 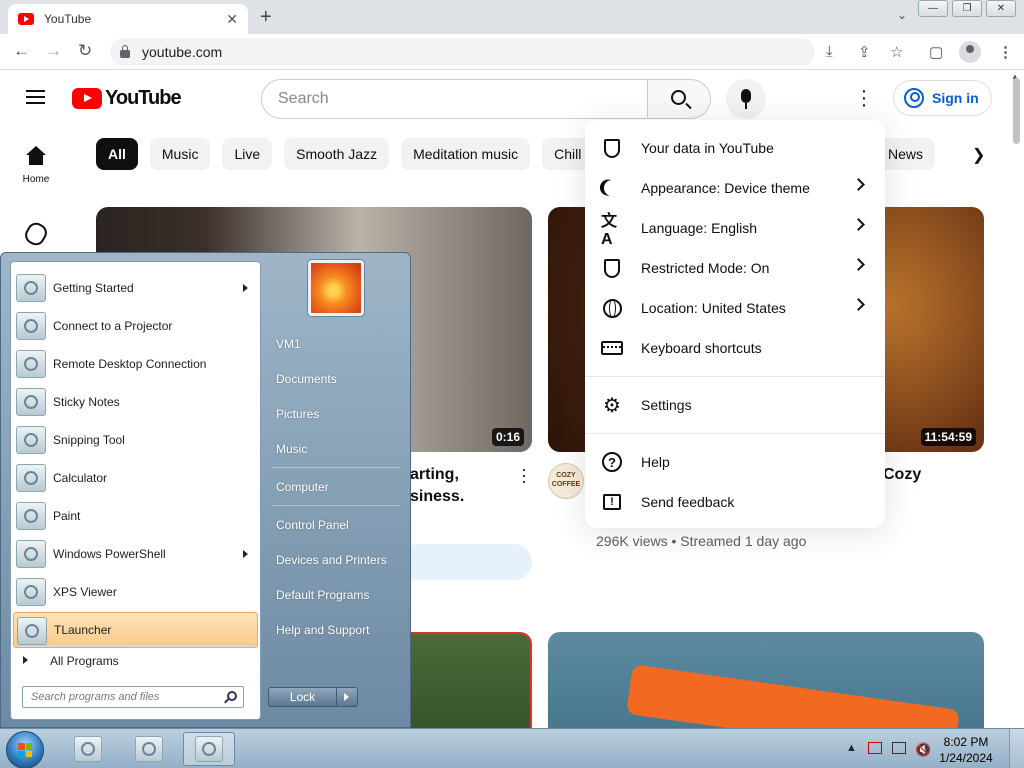 I want to click on show-desktop-button, so click(x=1016, y=748).